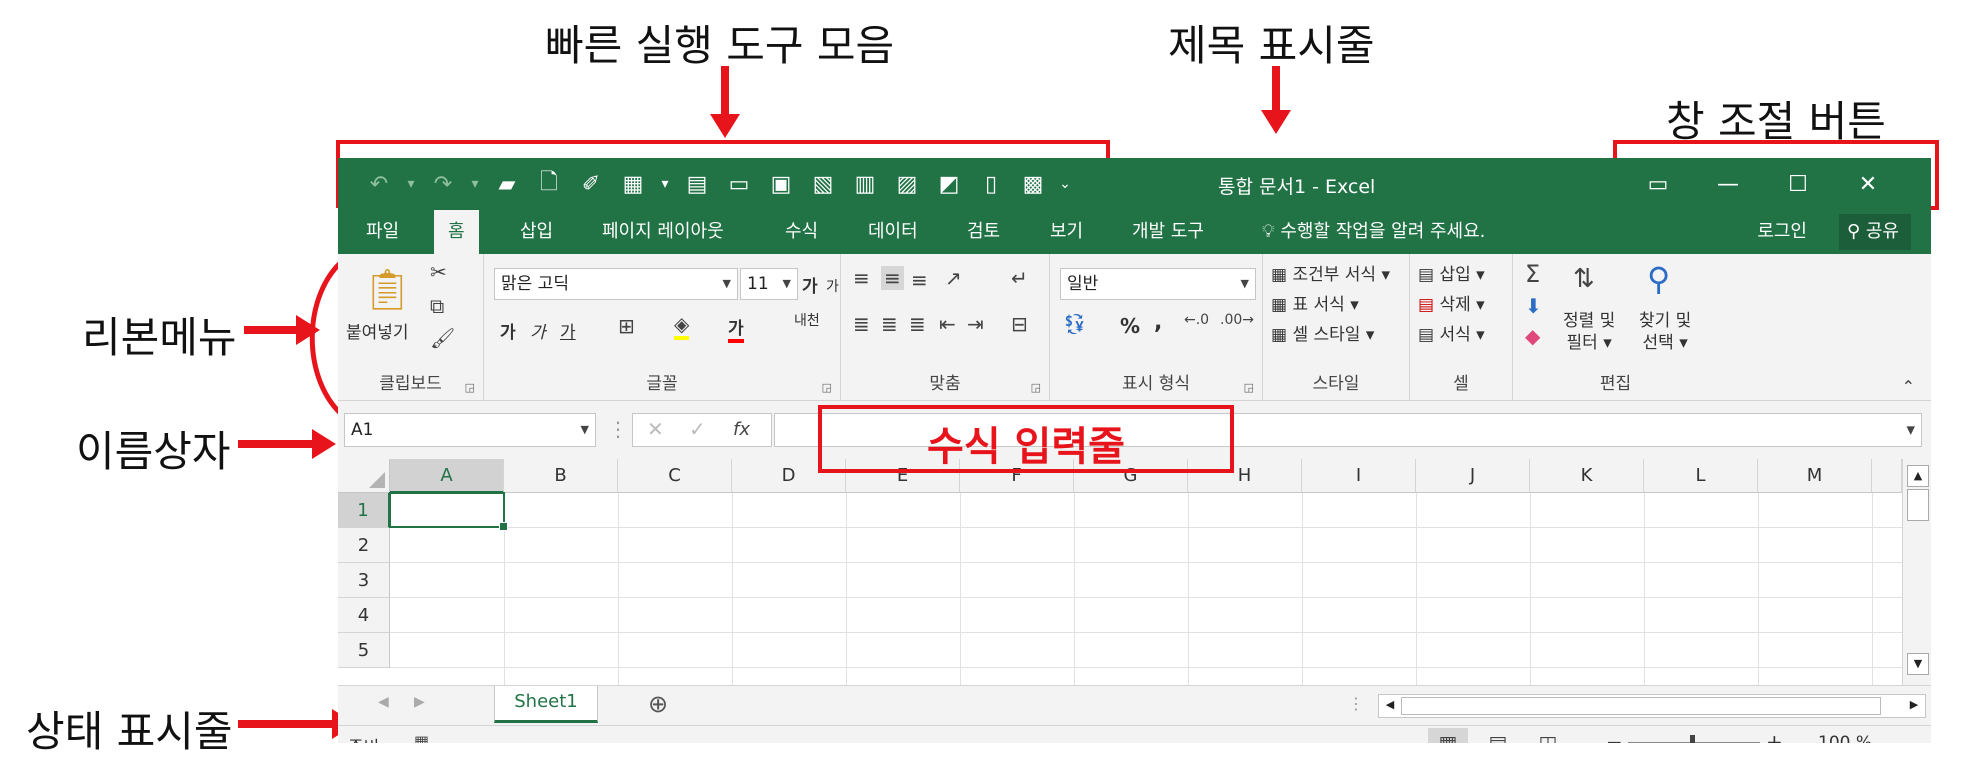  I want to click on grid-icon: ▩, so click(1033, 184).